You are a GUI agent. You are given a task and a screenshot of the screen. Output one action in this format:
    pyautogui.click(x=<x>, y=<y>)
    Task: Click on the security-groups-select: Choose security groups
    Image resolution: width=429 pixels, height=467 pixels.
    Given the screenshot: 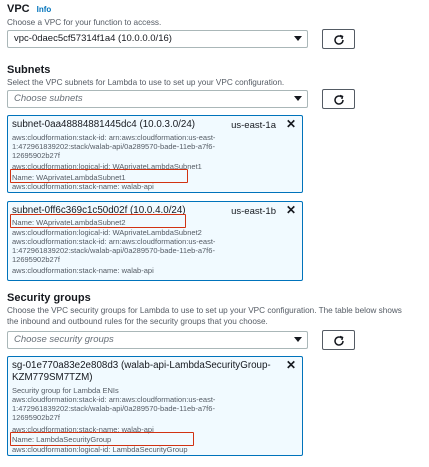 What is the action you would take?
    pyautogui.click(x=157, y=340)
    